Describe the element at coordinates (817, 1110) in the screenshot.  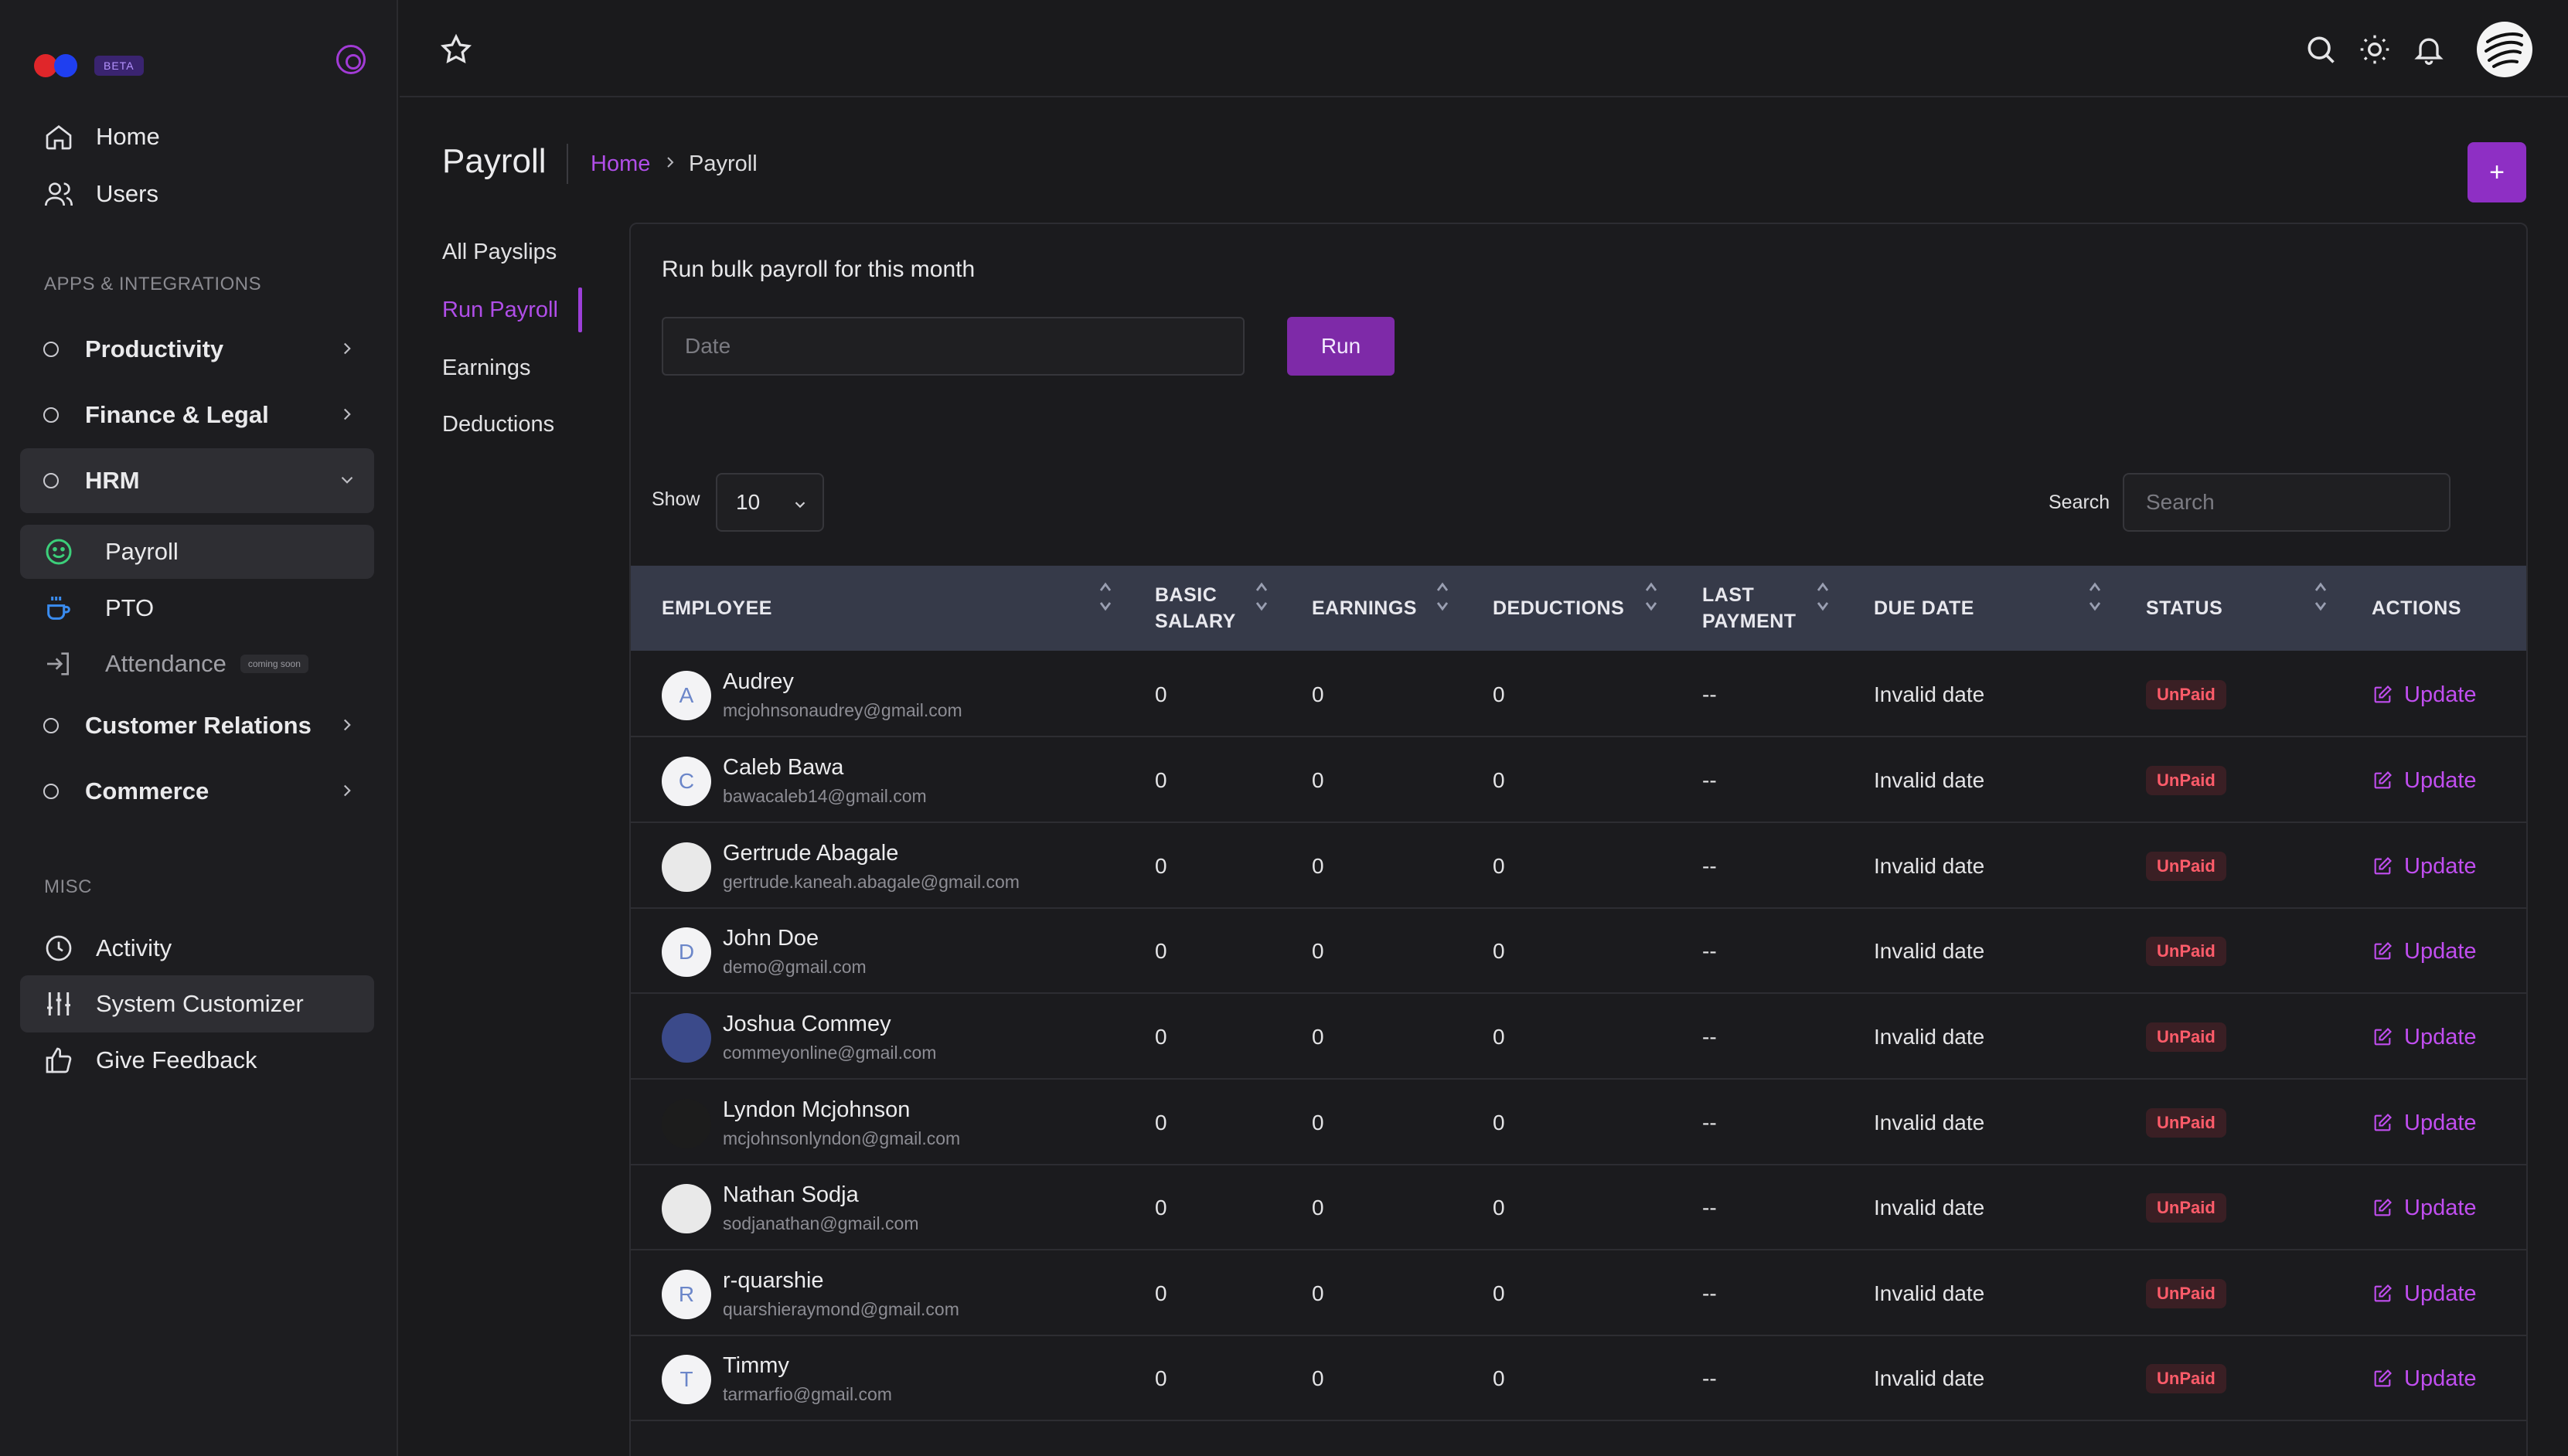
I see `employee-name: Lyndon Mcjohnson` at that location.